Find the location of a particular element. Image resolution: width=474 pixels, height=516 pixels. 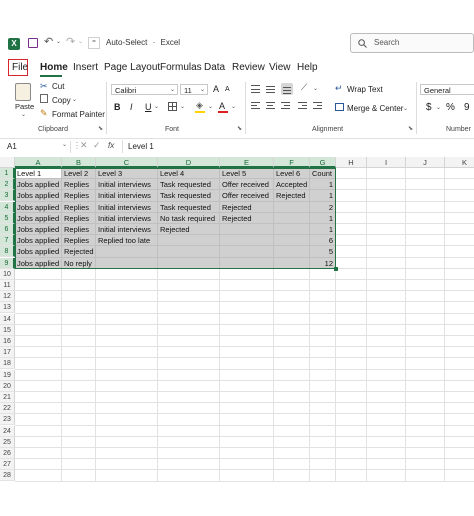

cell-c21 is located at coordinates (127, 398).